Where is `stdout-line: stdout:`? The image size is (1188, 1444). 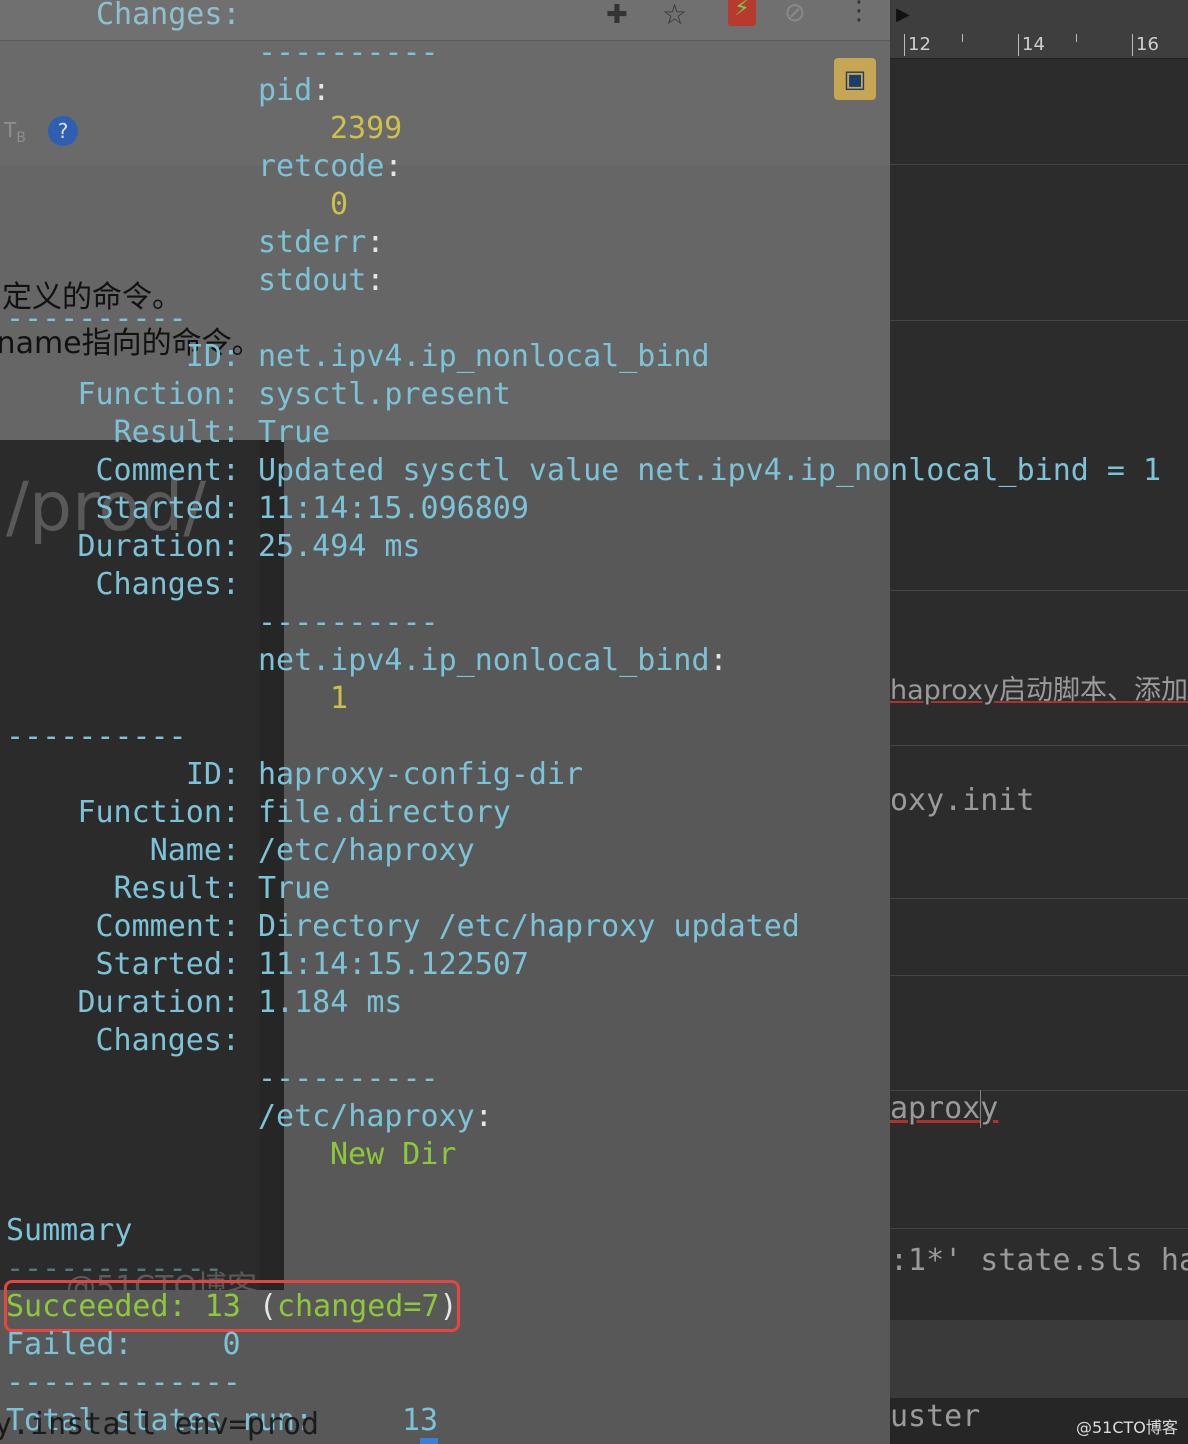
stdout-line: stdout: is located at coordinates (321, 280).